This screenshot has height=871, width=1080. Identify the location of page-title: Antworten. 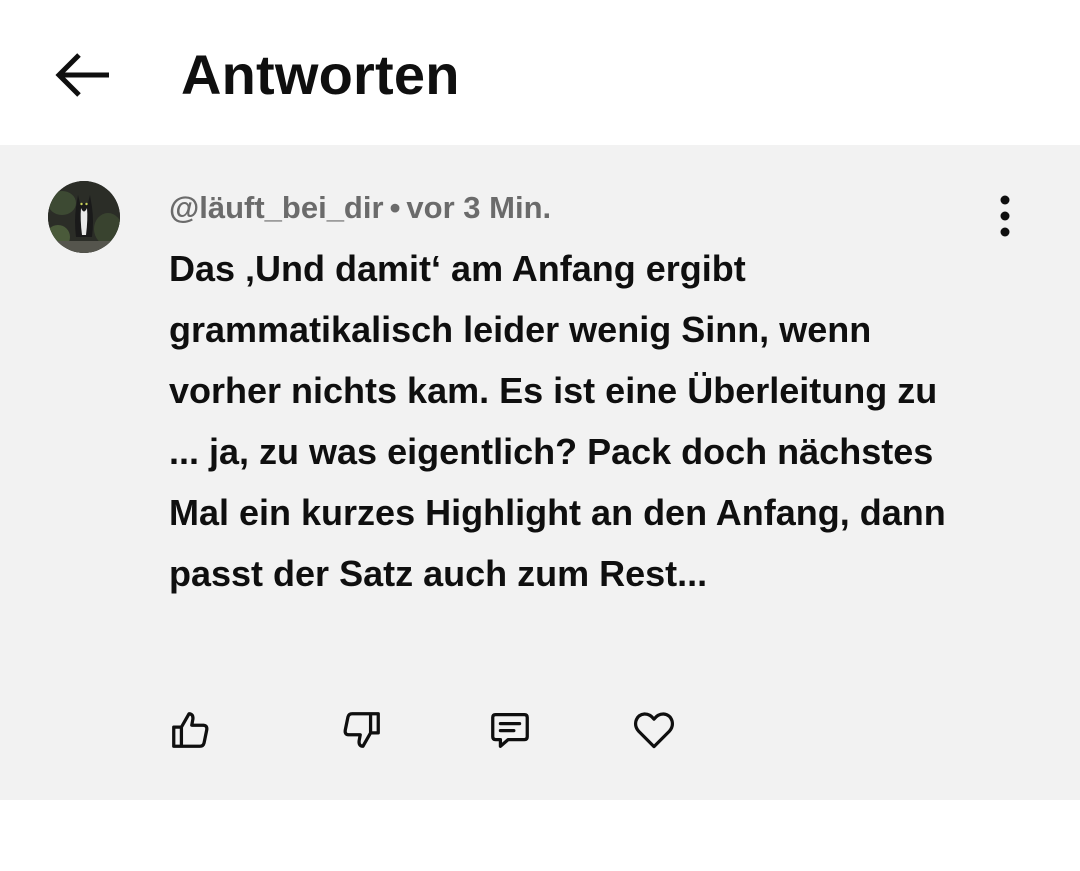
(320, 74).